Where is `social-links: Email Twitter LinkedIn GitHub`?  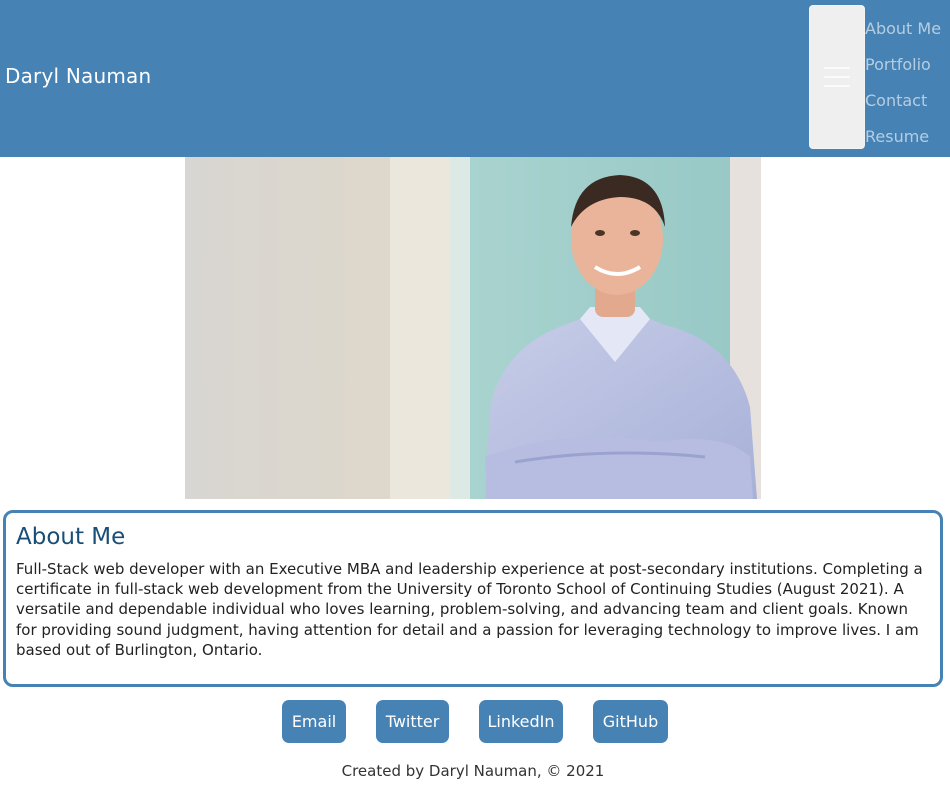
social-links: Email Twitter LinkedIn GitHub is located at coordinates (475, 721).